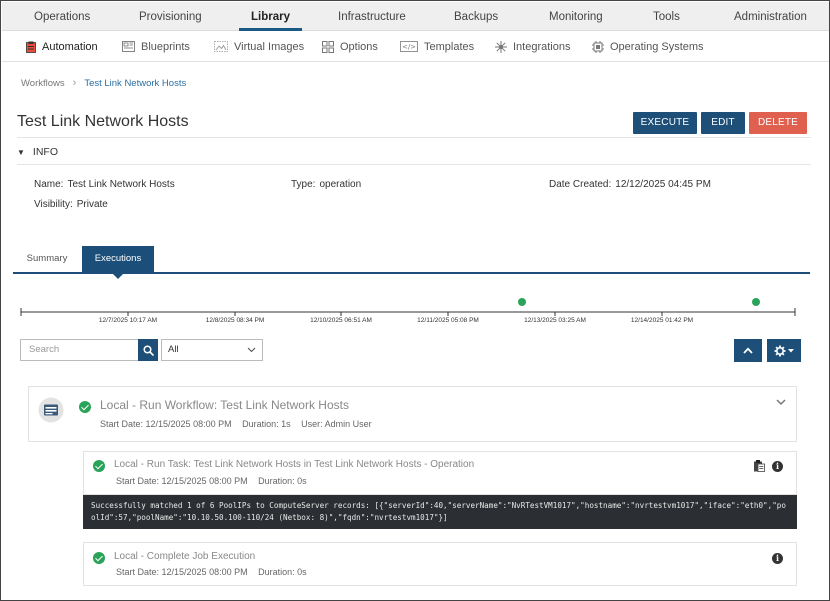 This screenshot has height=601, width=830. Describe the element at coordinates (665, 123) in the screenshot. I see `execute-button: EXECUTE` at that location.